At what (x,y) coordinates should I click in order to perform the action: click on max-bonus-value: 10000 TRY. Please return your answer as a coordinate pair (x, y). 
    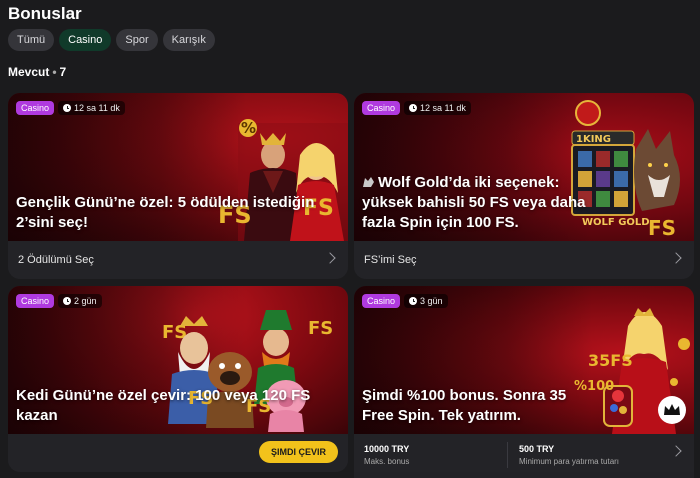
    Looking at the image, I should click on (387, 449).